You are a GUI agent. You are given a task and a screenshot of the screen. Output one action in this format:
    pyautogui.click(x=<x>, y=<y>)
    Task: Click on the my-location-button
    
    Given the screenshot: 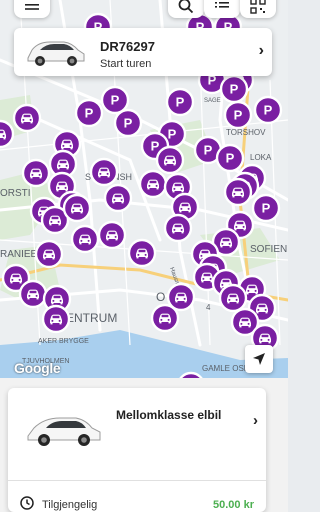 What is the action you would take?
    pyautogui.click(x=259, y=359)
    